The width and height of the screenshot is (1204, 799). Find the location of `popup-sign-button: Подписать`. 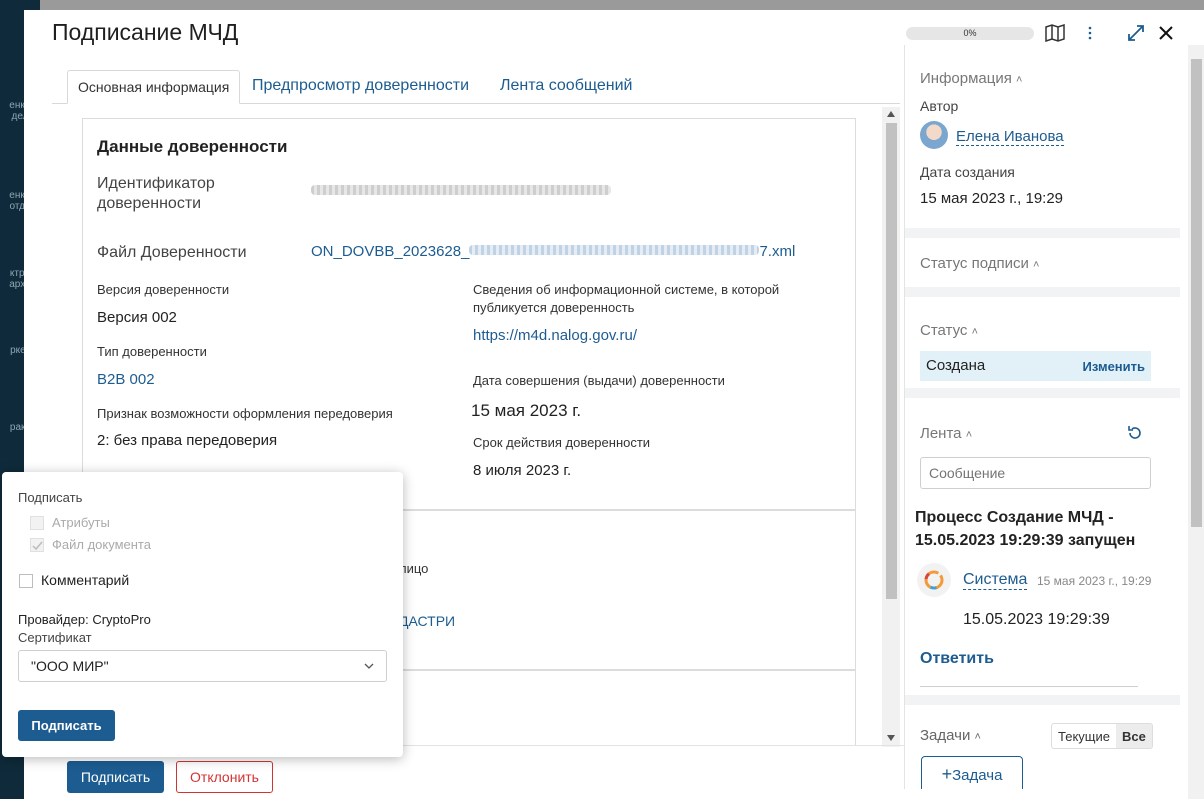

popup-sign-button: Подписать is located at coordinates (66, 725).